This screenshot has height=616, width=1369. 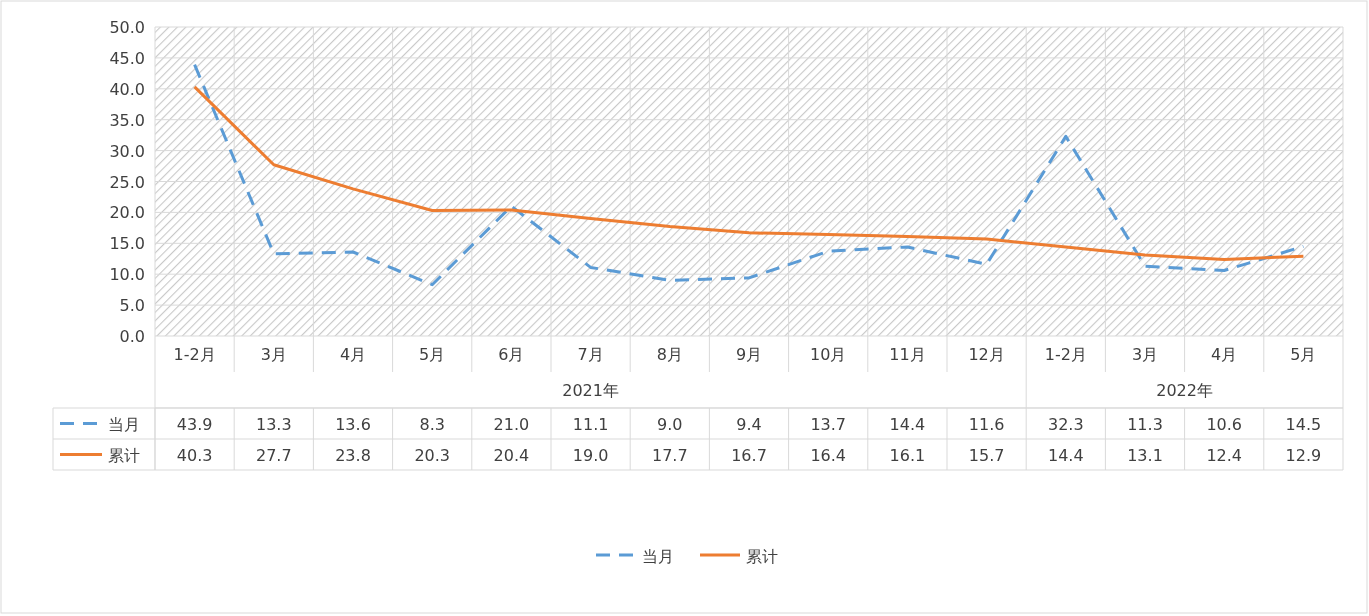 What do you see at coordinates (828, 455) in the screenshot?
I see `table-cell: 16.4` at bounding box center [828, 455].